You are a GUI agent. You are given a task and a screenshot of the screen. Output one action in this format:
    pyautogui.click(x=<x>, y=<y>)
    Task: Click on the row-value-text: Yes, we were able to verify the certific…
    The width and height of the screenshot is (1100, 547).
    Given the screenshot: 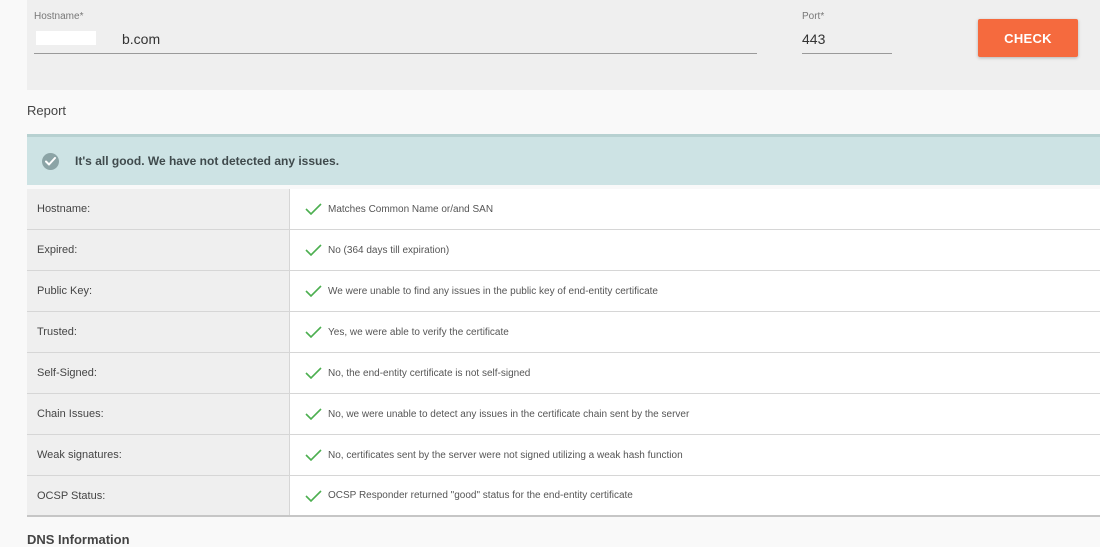 What is the action you would take?
    pyautogui.click(x=418, y=332)
    